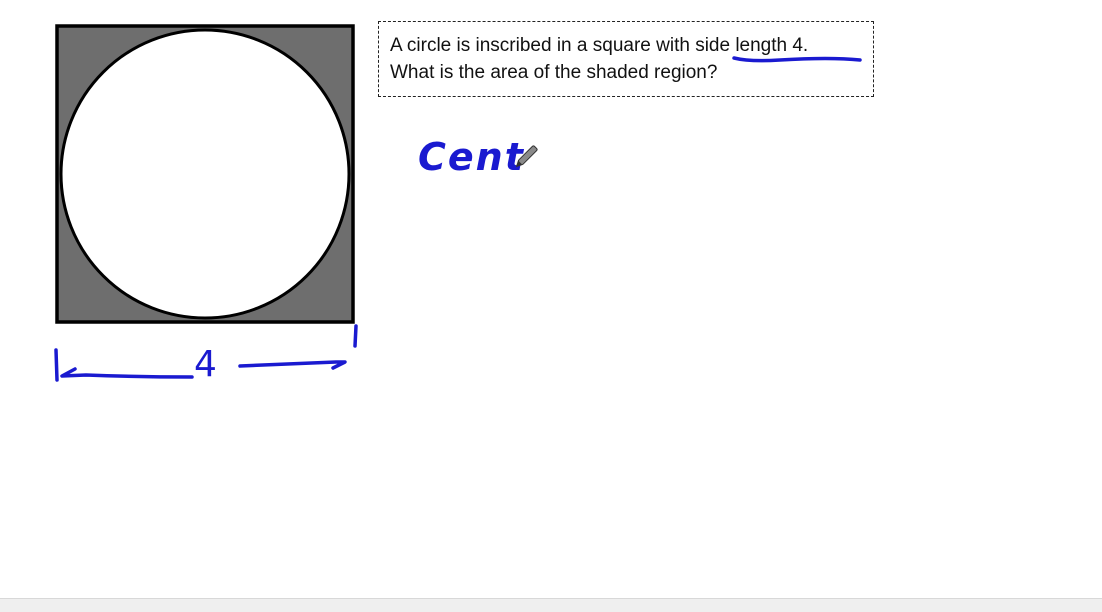  What do you see at coordinates (355, 336) in the screenshot?
I see `right-tick` at bounding box center [355, 336].